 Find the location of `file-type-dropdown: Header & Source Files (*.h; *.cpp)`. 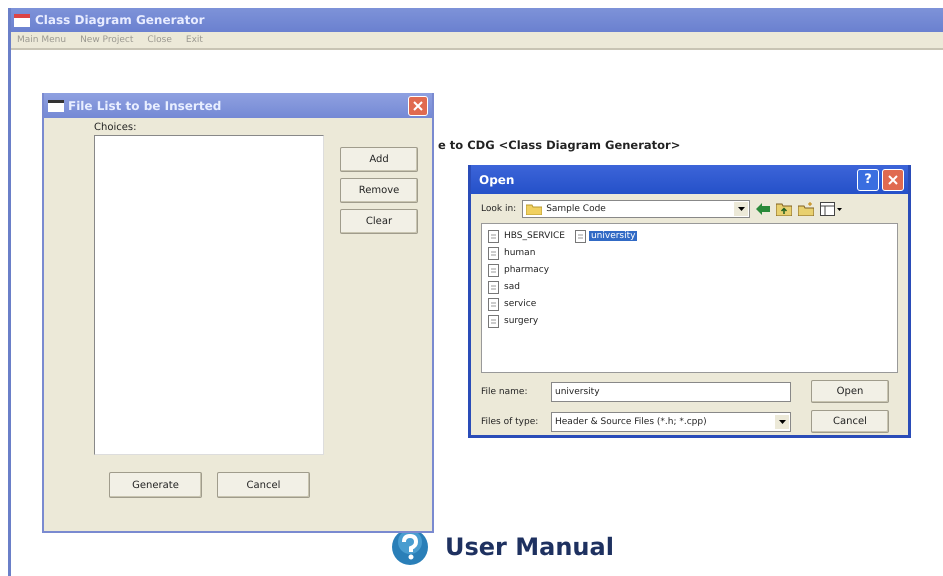

file-type-dropdown: Header & Source Files (*.h; *.cpp) is located at coordinates (671, 422).